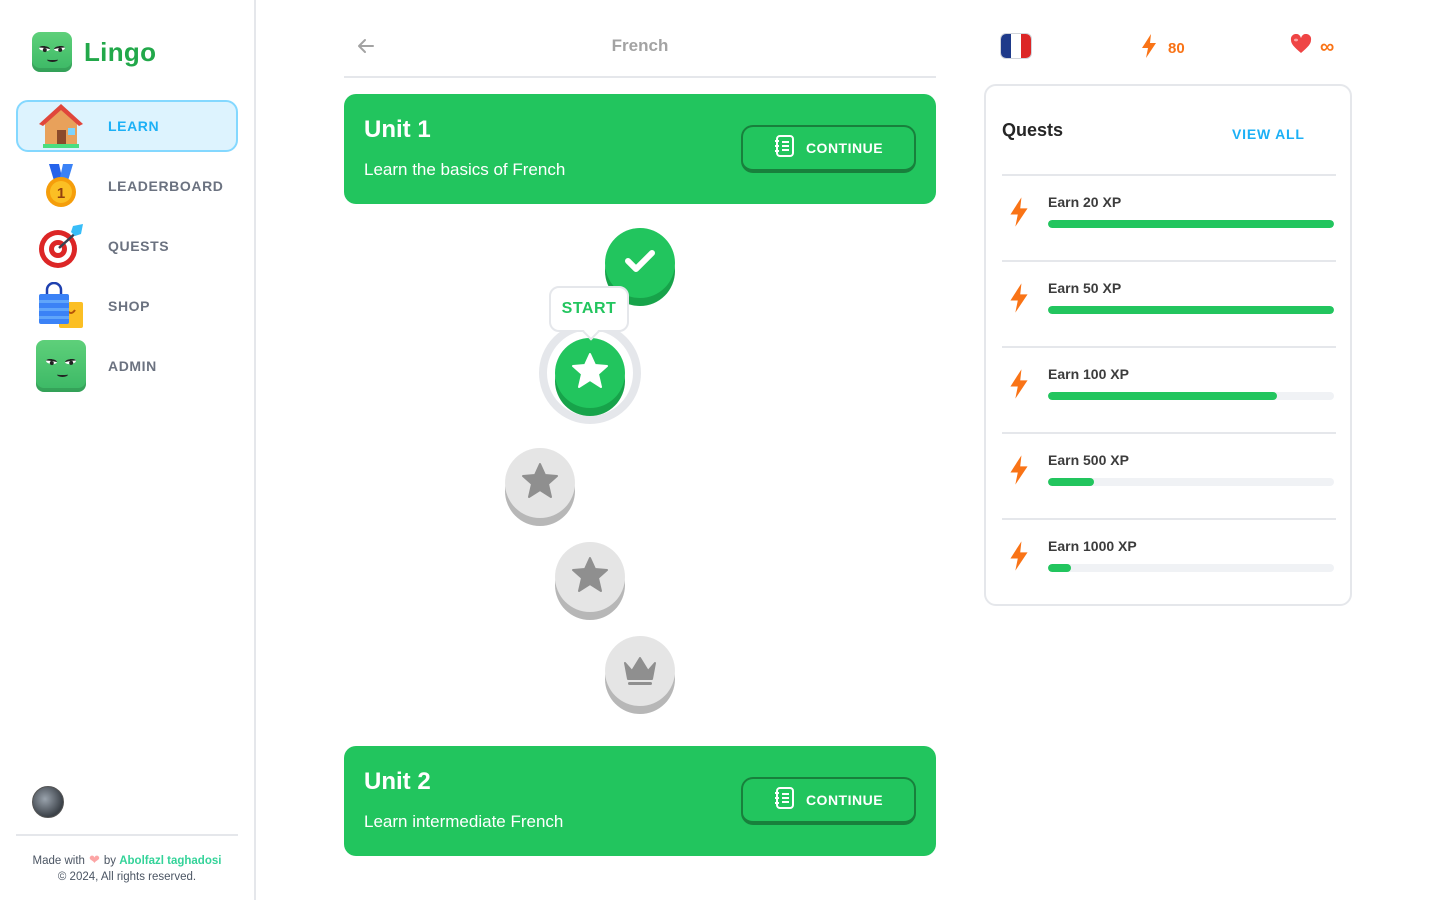 This screenshot has width=1440, height=900. Describe the element at coordinates (640, 45) in the screenshot. I see `page-title: French` at that location.